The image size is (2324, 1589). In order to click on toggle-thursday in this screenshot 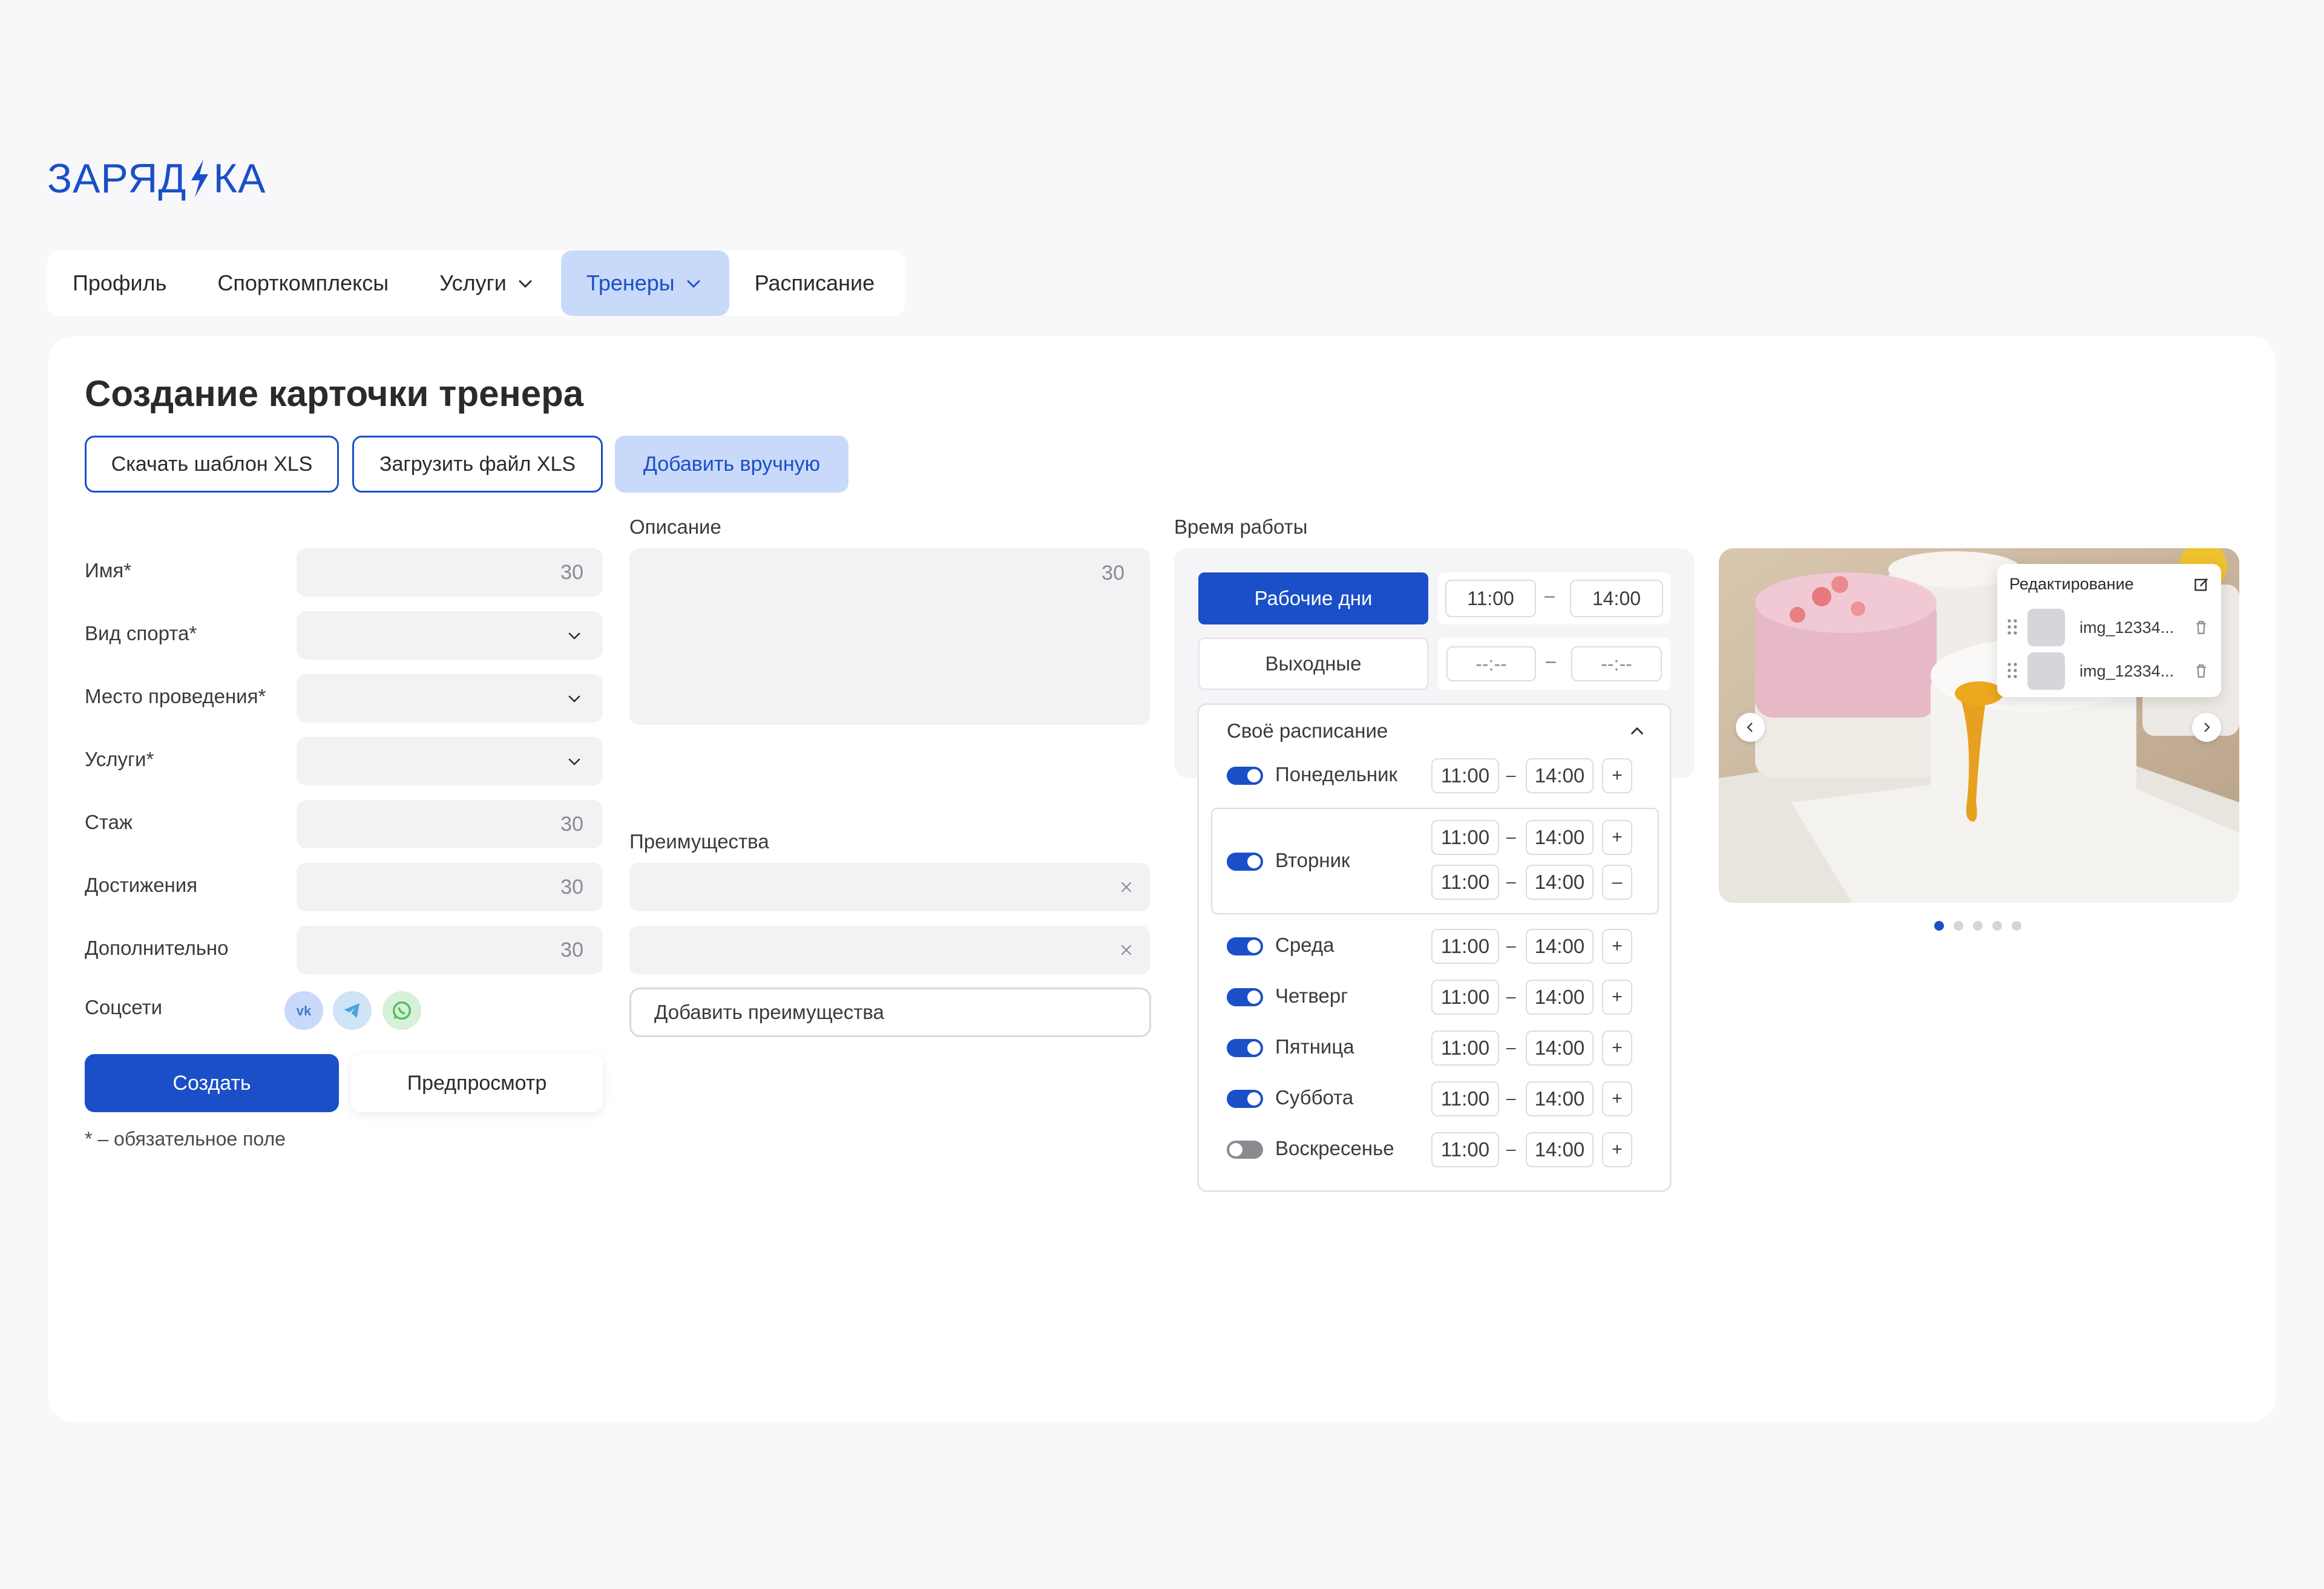, I will do `click(1245, 997)`.